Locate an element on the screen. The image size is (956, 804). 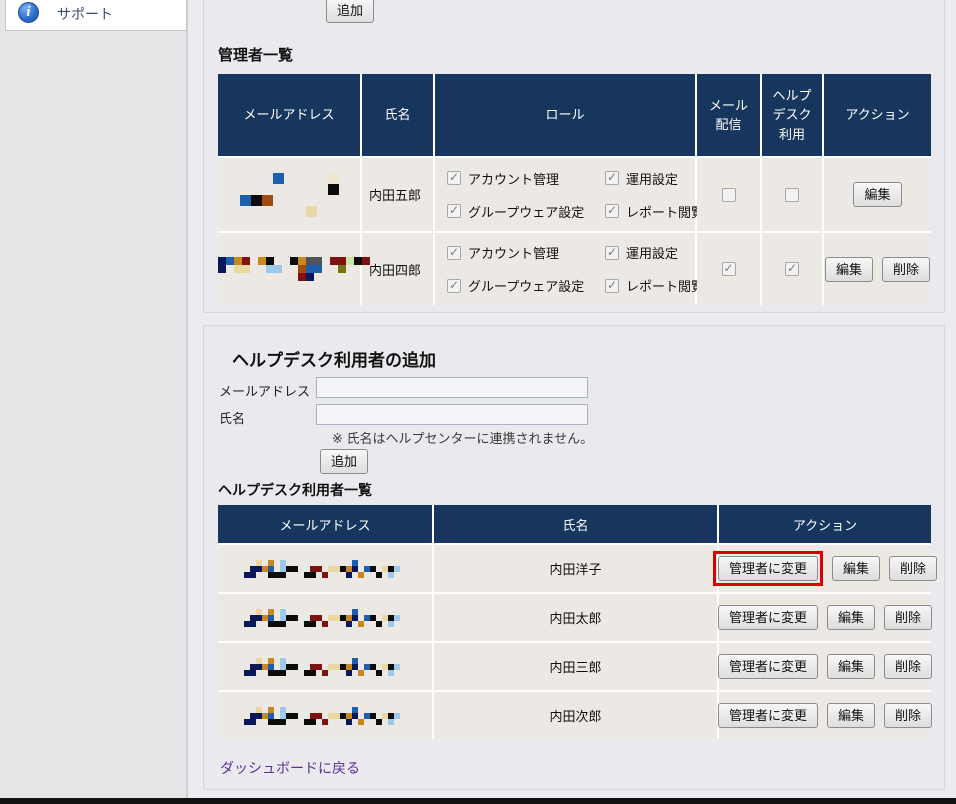
helpdesk-col-header-action: アクション is located at coordinates (825, 524).